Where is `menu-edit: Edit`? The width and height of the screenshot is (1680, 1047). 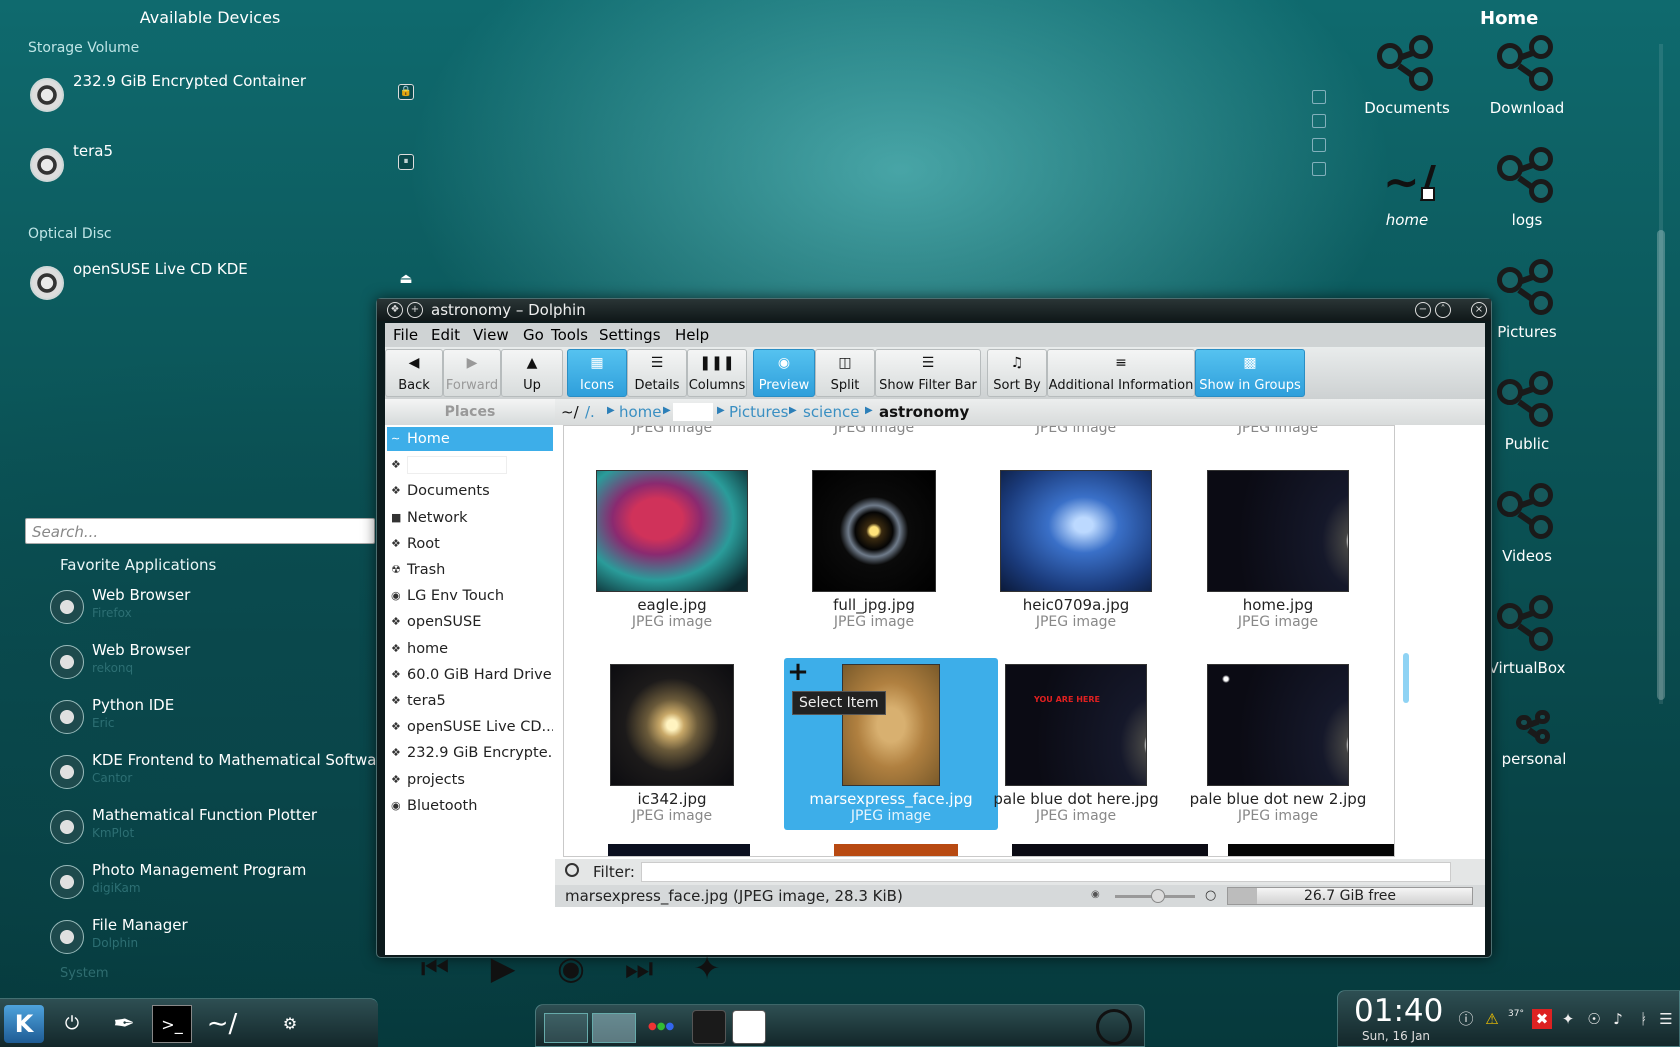
menu-edit: Edit is located at coordinates (445, 335).